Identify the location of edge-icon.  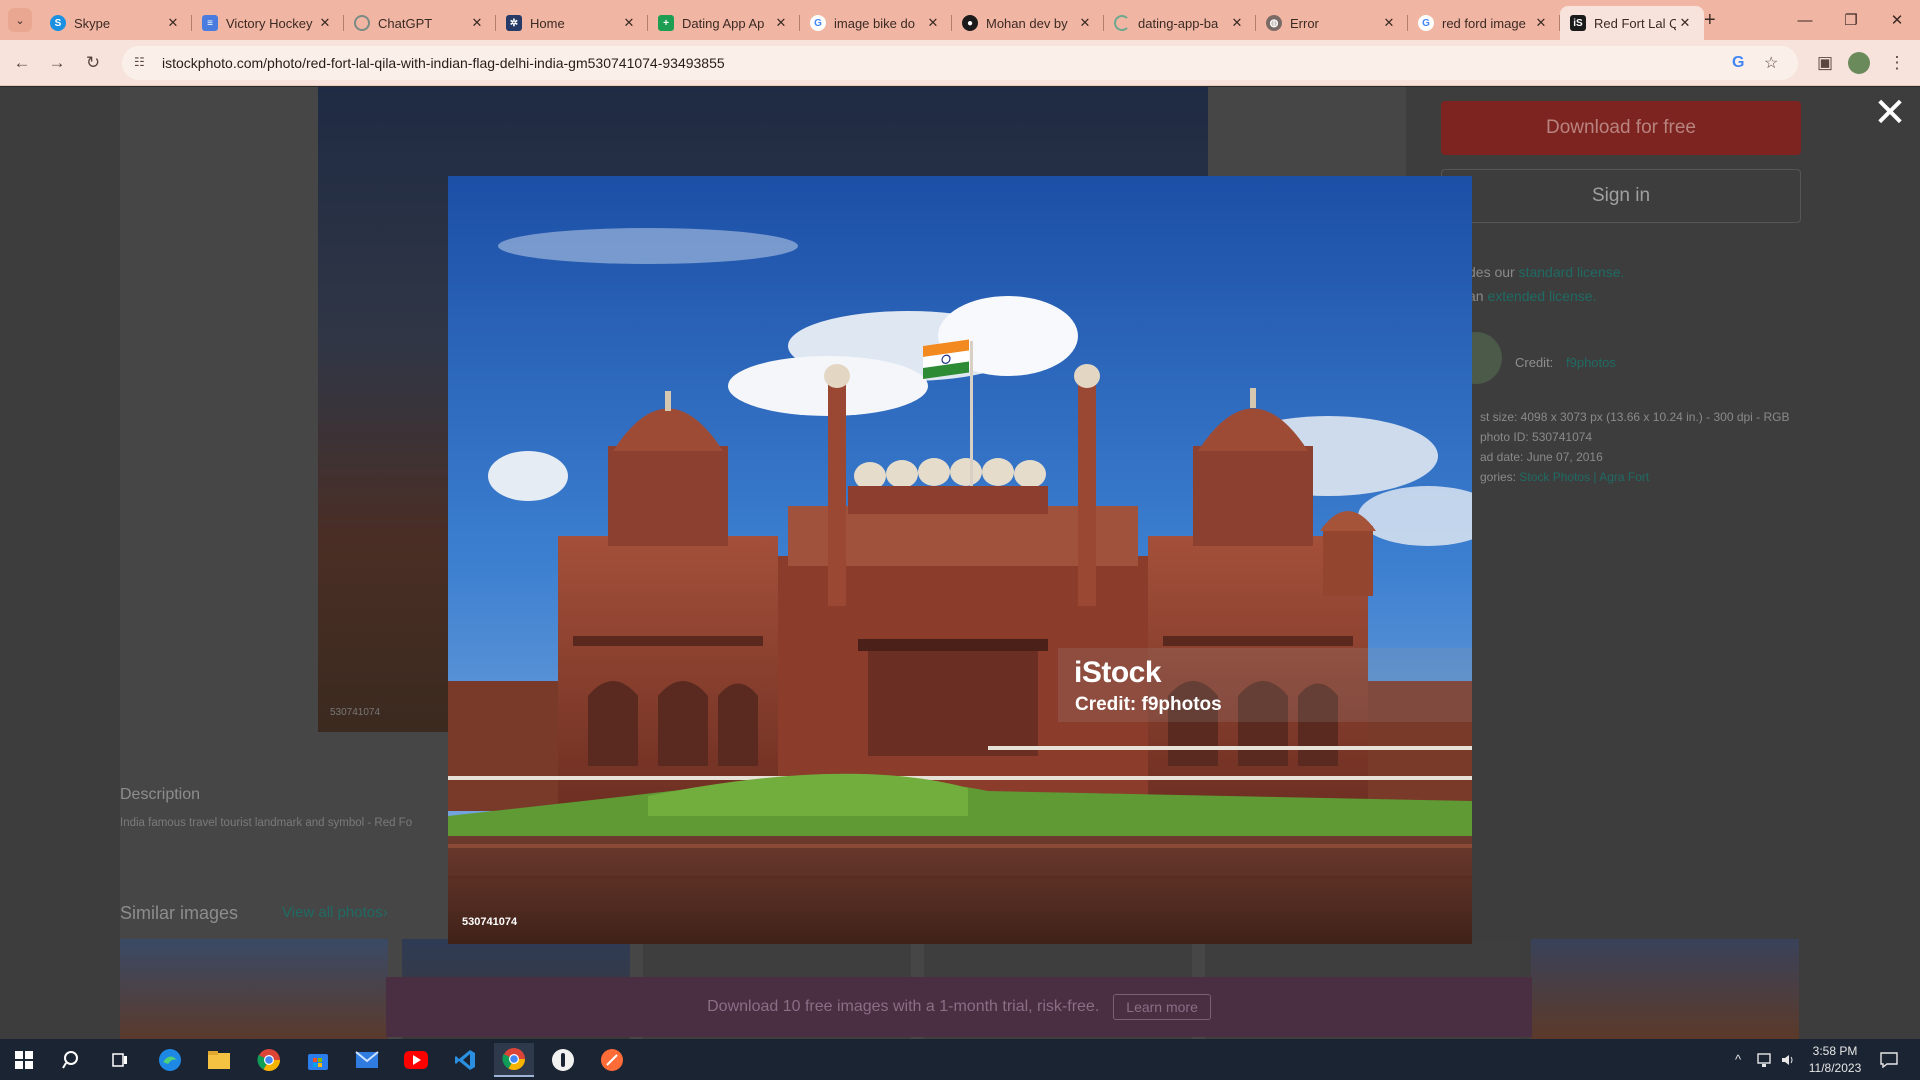
(170, 1060).